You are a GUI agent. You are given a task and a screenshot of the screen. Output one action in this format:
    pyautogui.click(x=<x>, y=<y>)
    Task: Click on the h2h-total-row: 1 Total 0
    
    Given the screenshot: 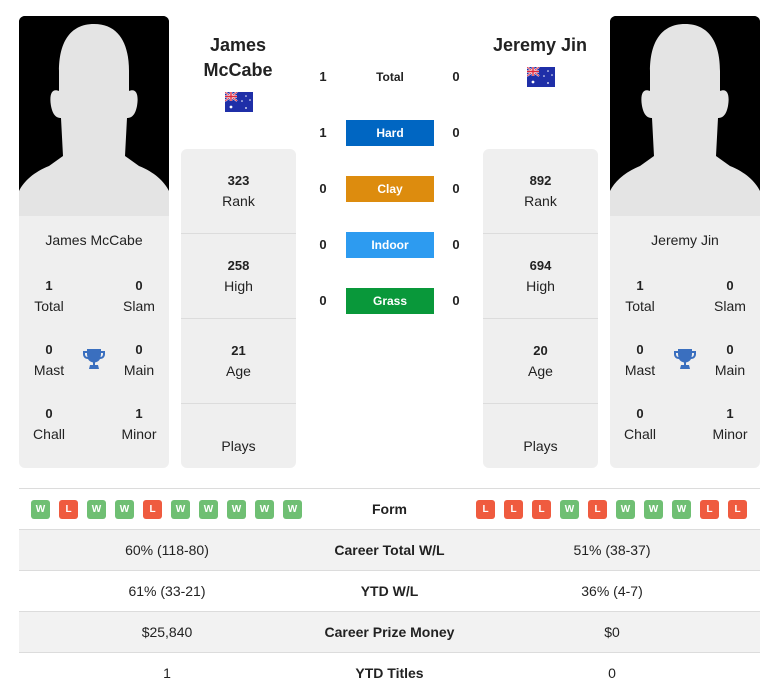 What is the action you would take?
    pyautogui.click(x=390, y=77)
    